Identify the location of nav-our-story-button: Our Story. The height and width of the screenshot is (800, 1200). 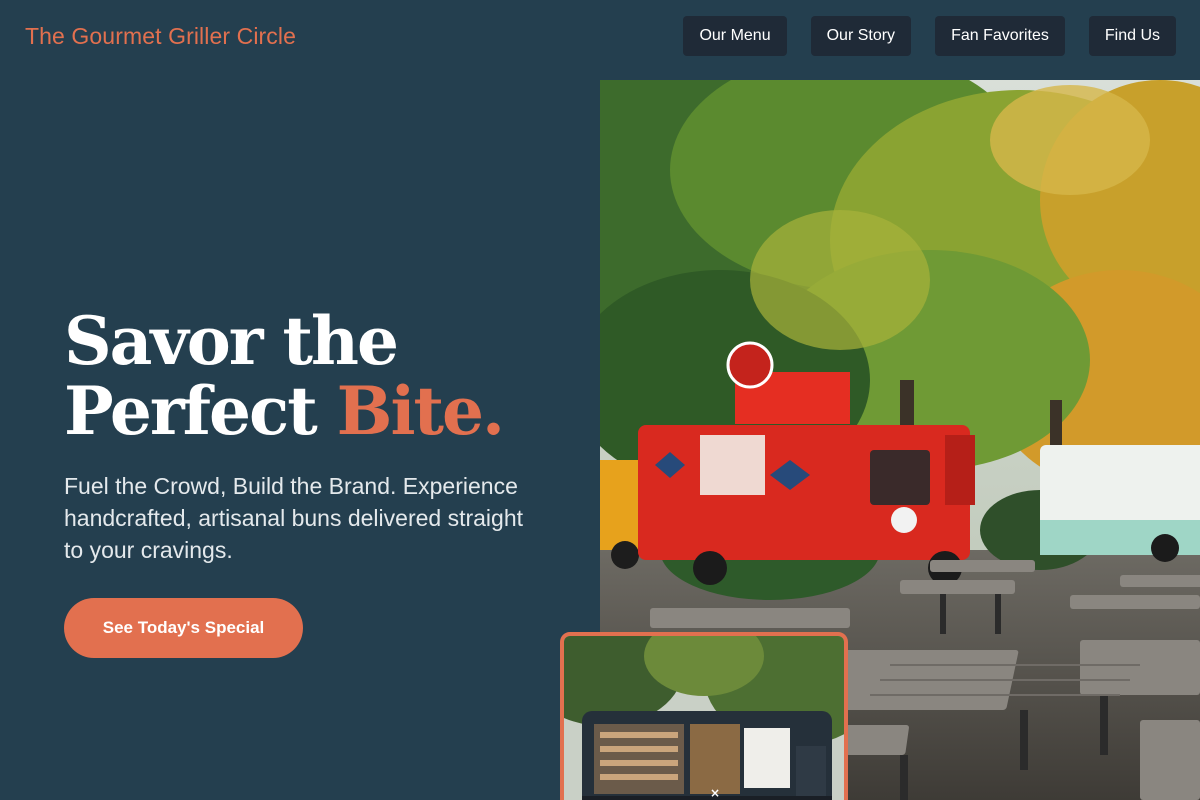
(861, 36).